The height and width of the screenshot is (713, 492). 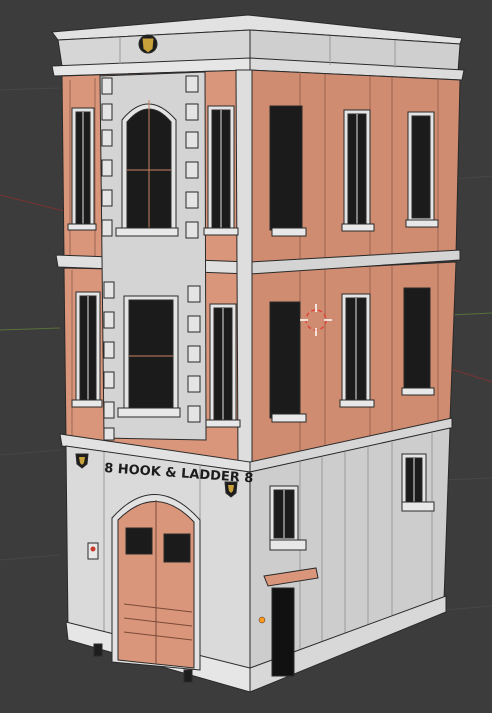 I want to click on window-mid-left, so click(x=87, y=349).